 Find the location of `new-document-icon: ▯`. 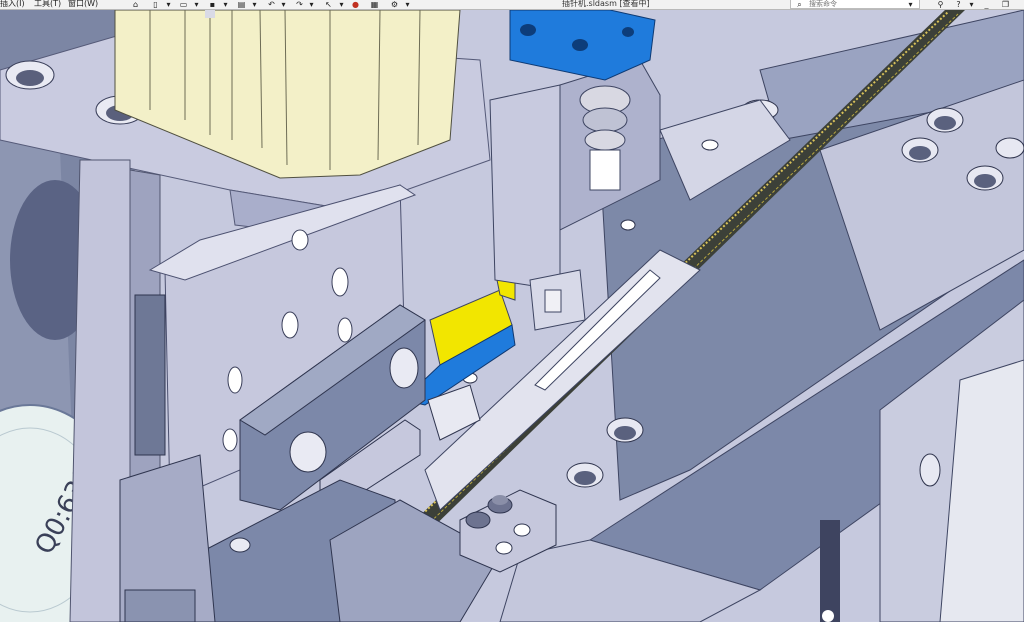

new-document-icon: ▯ is located at coordinates (155, 4).